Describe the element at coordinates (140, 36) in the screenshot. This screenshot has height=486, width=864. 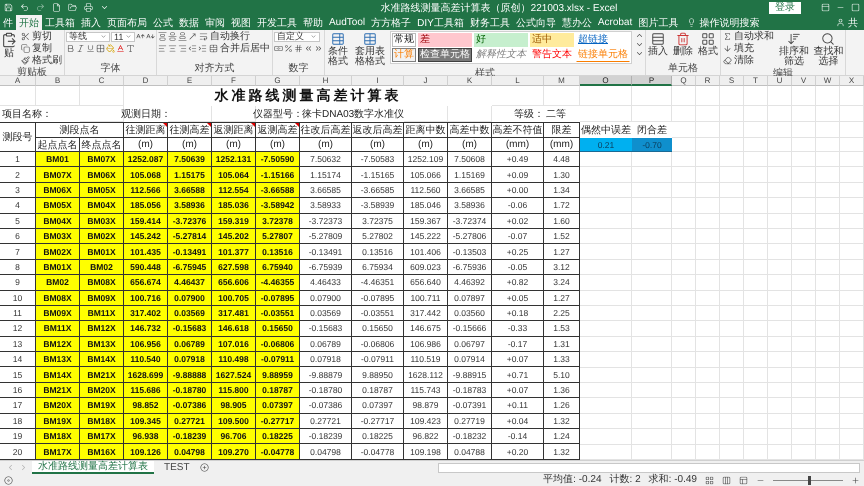
I see `increase-font-icon` at that location.